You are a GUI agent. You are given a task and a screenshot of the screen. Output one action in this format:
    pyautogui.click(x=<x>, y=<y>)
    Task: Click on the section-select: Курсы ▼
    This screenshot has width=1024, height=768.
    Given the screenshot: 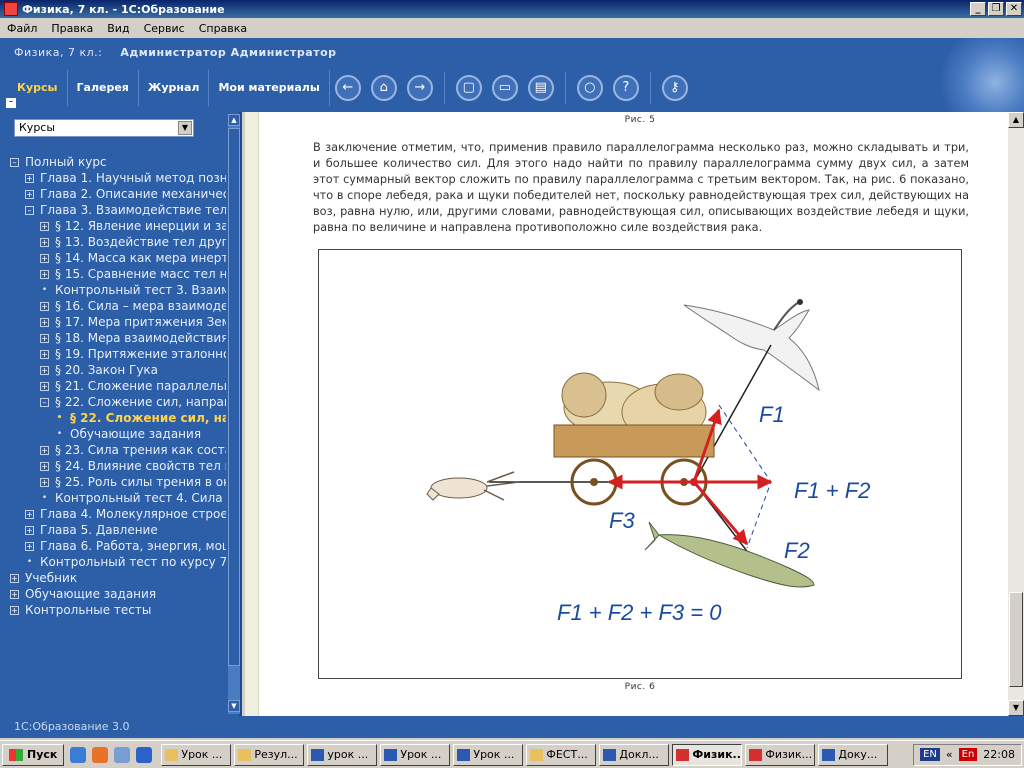 What is the action you would take?
    pyautogui.click(x=104, y=128)
    